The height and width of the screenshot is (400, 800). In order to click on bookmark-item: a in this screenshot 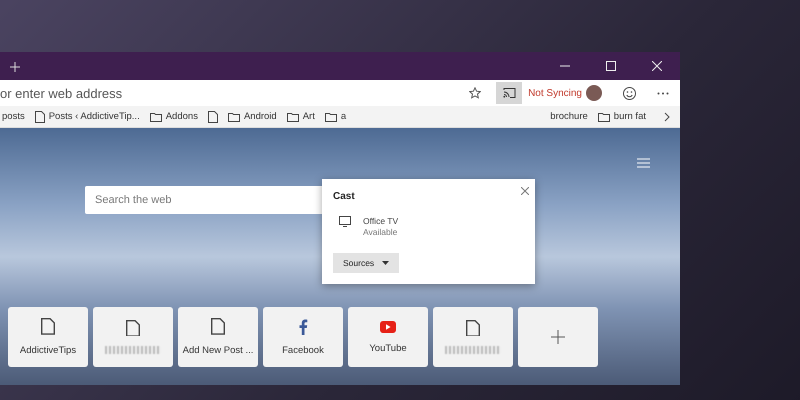, I will do `click(335, 116)`.